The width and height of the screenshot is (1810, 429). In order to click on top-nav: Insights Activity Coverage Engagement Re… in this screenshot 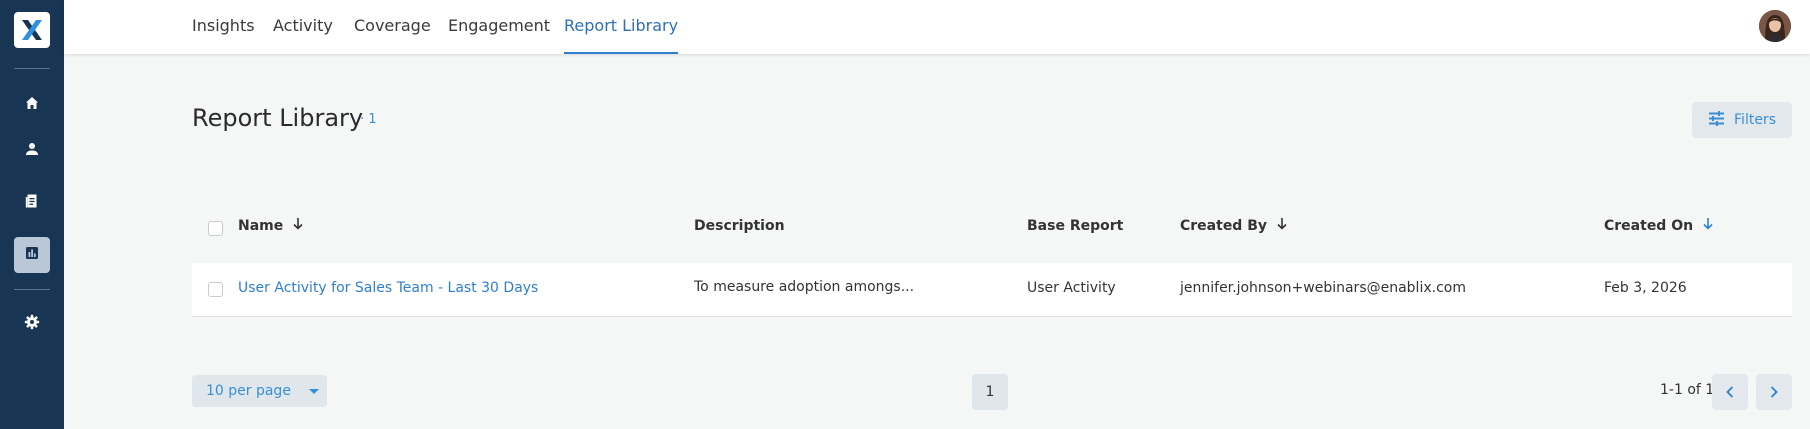, I will do `click(937, 27)`.